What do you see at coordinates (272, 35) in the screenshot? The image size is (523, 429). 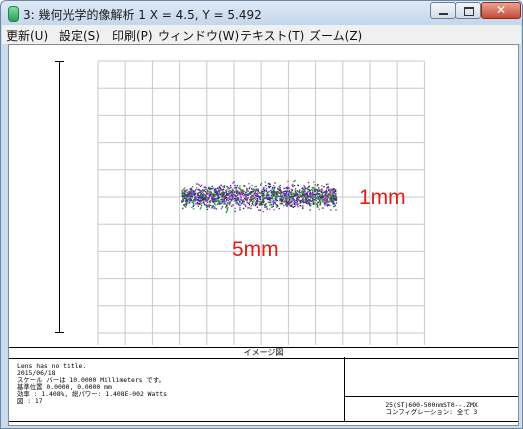 I see `menu-text: テキスト(T)` at bounding box center [272, 35].